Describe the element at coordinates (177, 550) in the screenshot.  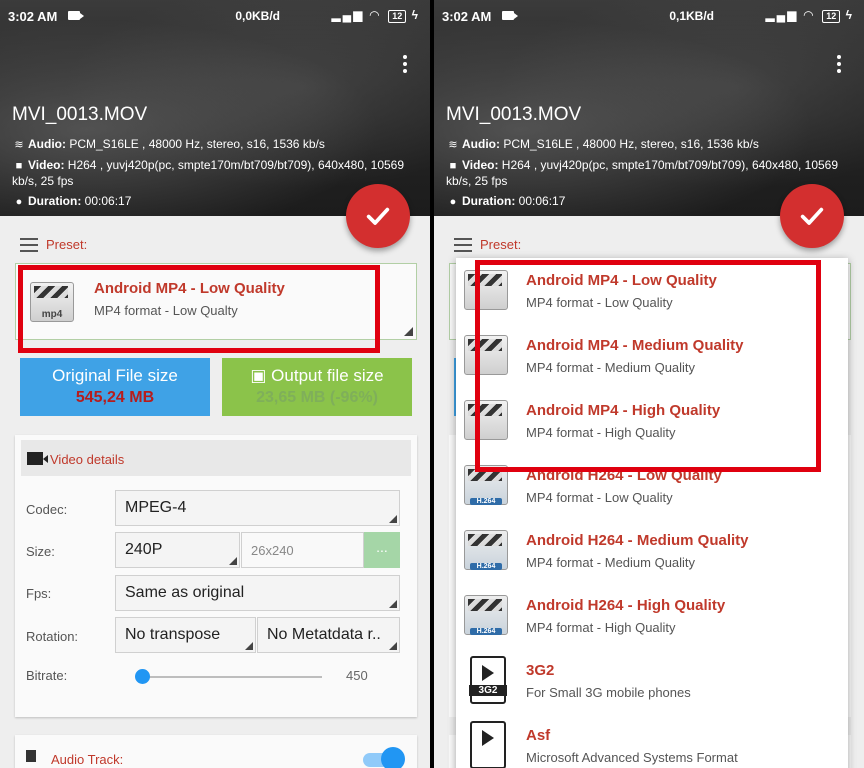
I see `size-select: 240P` at that location.